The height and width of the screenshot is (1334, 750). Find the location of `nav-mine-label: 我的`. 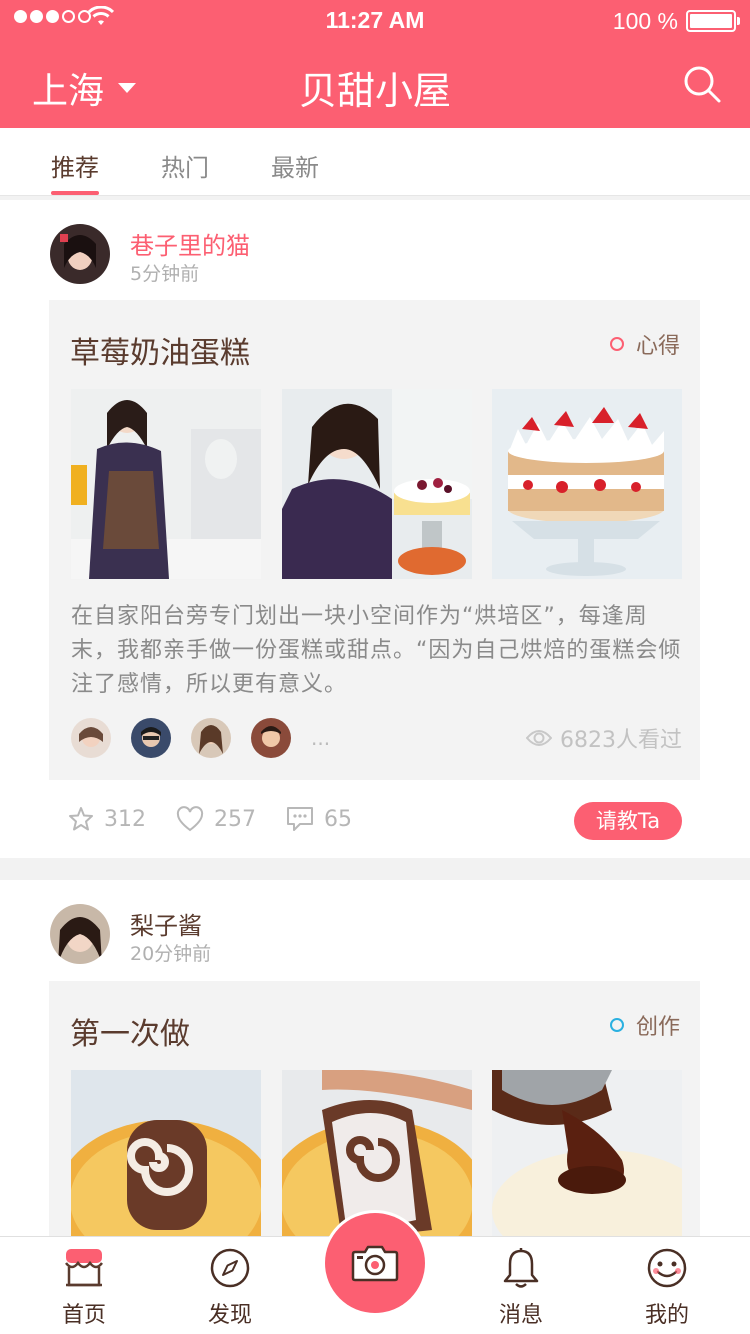

nav-mine-label: 我的 is located at coordinates (666, 1315).